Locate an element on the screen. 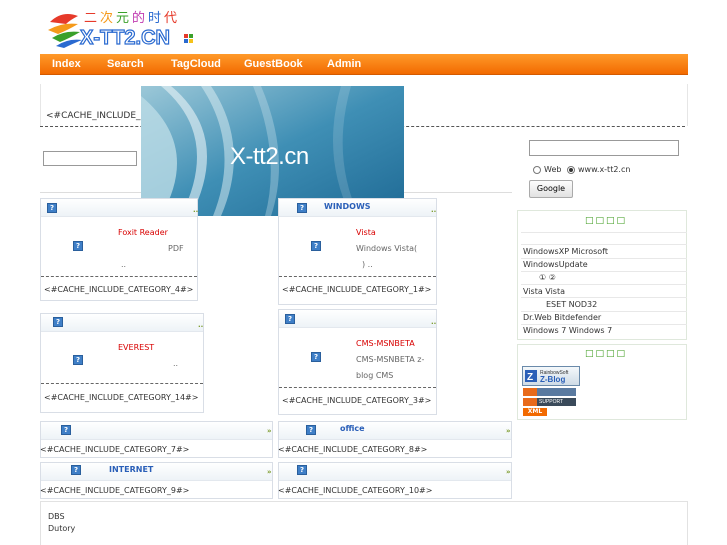  panel-1-title: □□□□ is located at coordinates (606, 221).